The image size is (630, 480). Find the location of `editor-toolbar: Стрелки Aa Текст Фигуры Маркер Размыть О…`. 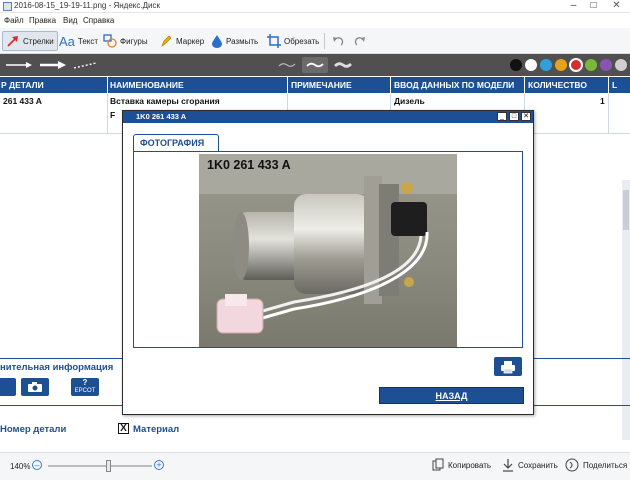

editor-toolbar: Стрелки Aa Текст Фигуры Маркер Размыть О… is located at coordinates (315, 41).